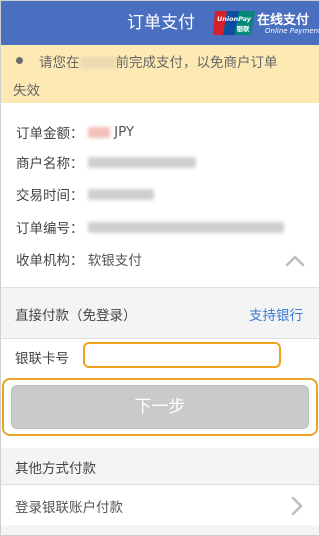 The image size is (320, 536). Describe the element at coordinates (160, 466) in the screenshot. I see `other-methods-header: 其他方式付款` at that location.